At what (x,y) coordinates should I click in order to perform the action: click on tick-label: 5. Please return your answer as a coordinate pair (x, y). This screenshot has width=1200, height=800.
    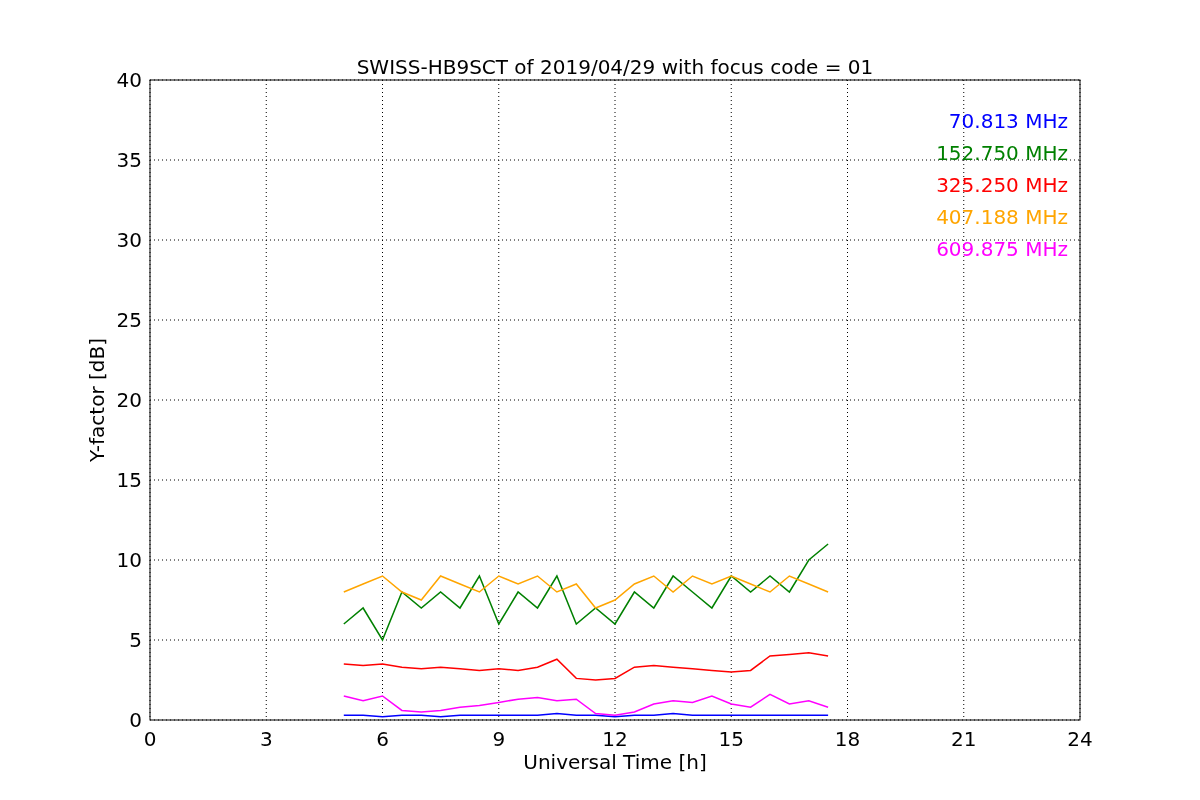
    Looking at the image, I should click on (135, 640).